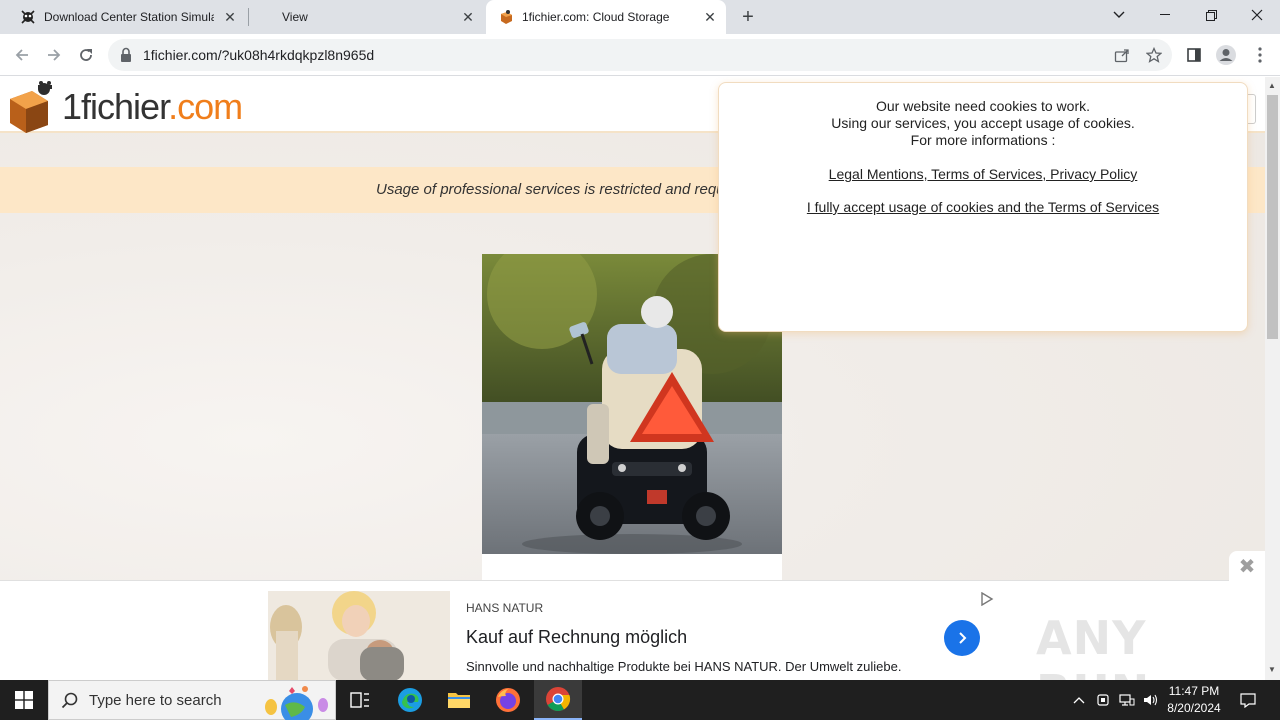 This screenshot has height=720, width=1280. What do you see at coordinates (1119, 15) in the screenshot?
I see `tab-search-chevron-icon` at bounding box center [1119, 15].